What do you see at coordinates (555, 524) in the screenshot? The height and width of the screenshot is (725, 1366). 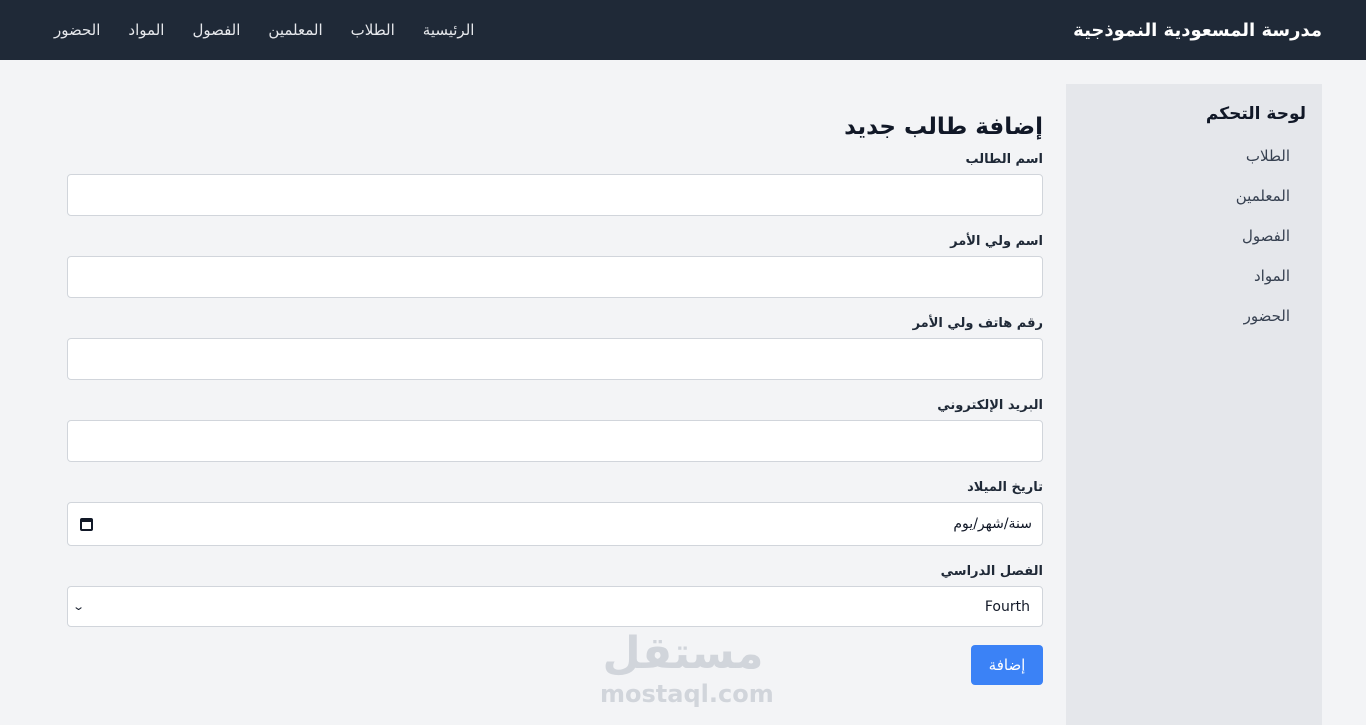 I see `birthdate-input: سنة/شهر/يوم` at bounding box center [555, 524].